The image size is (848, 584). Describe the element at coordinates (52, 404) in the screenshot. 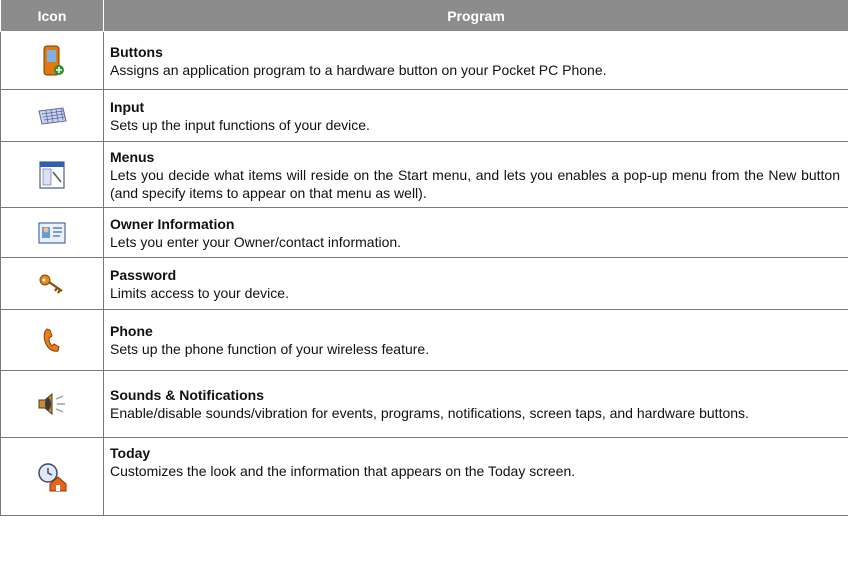

I see `speaker-icon` at that location.